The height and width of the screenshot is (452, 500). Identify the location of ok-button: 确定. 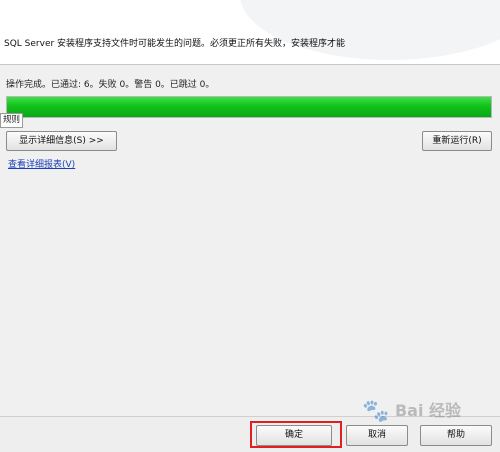
(294, 435).